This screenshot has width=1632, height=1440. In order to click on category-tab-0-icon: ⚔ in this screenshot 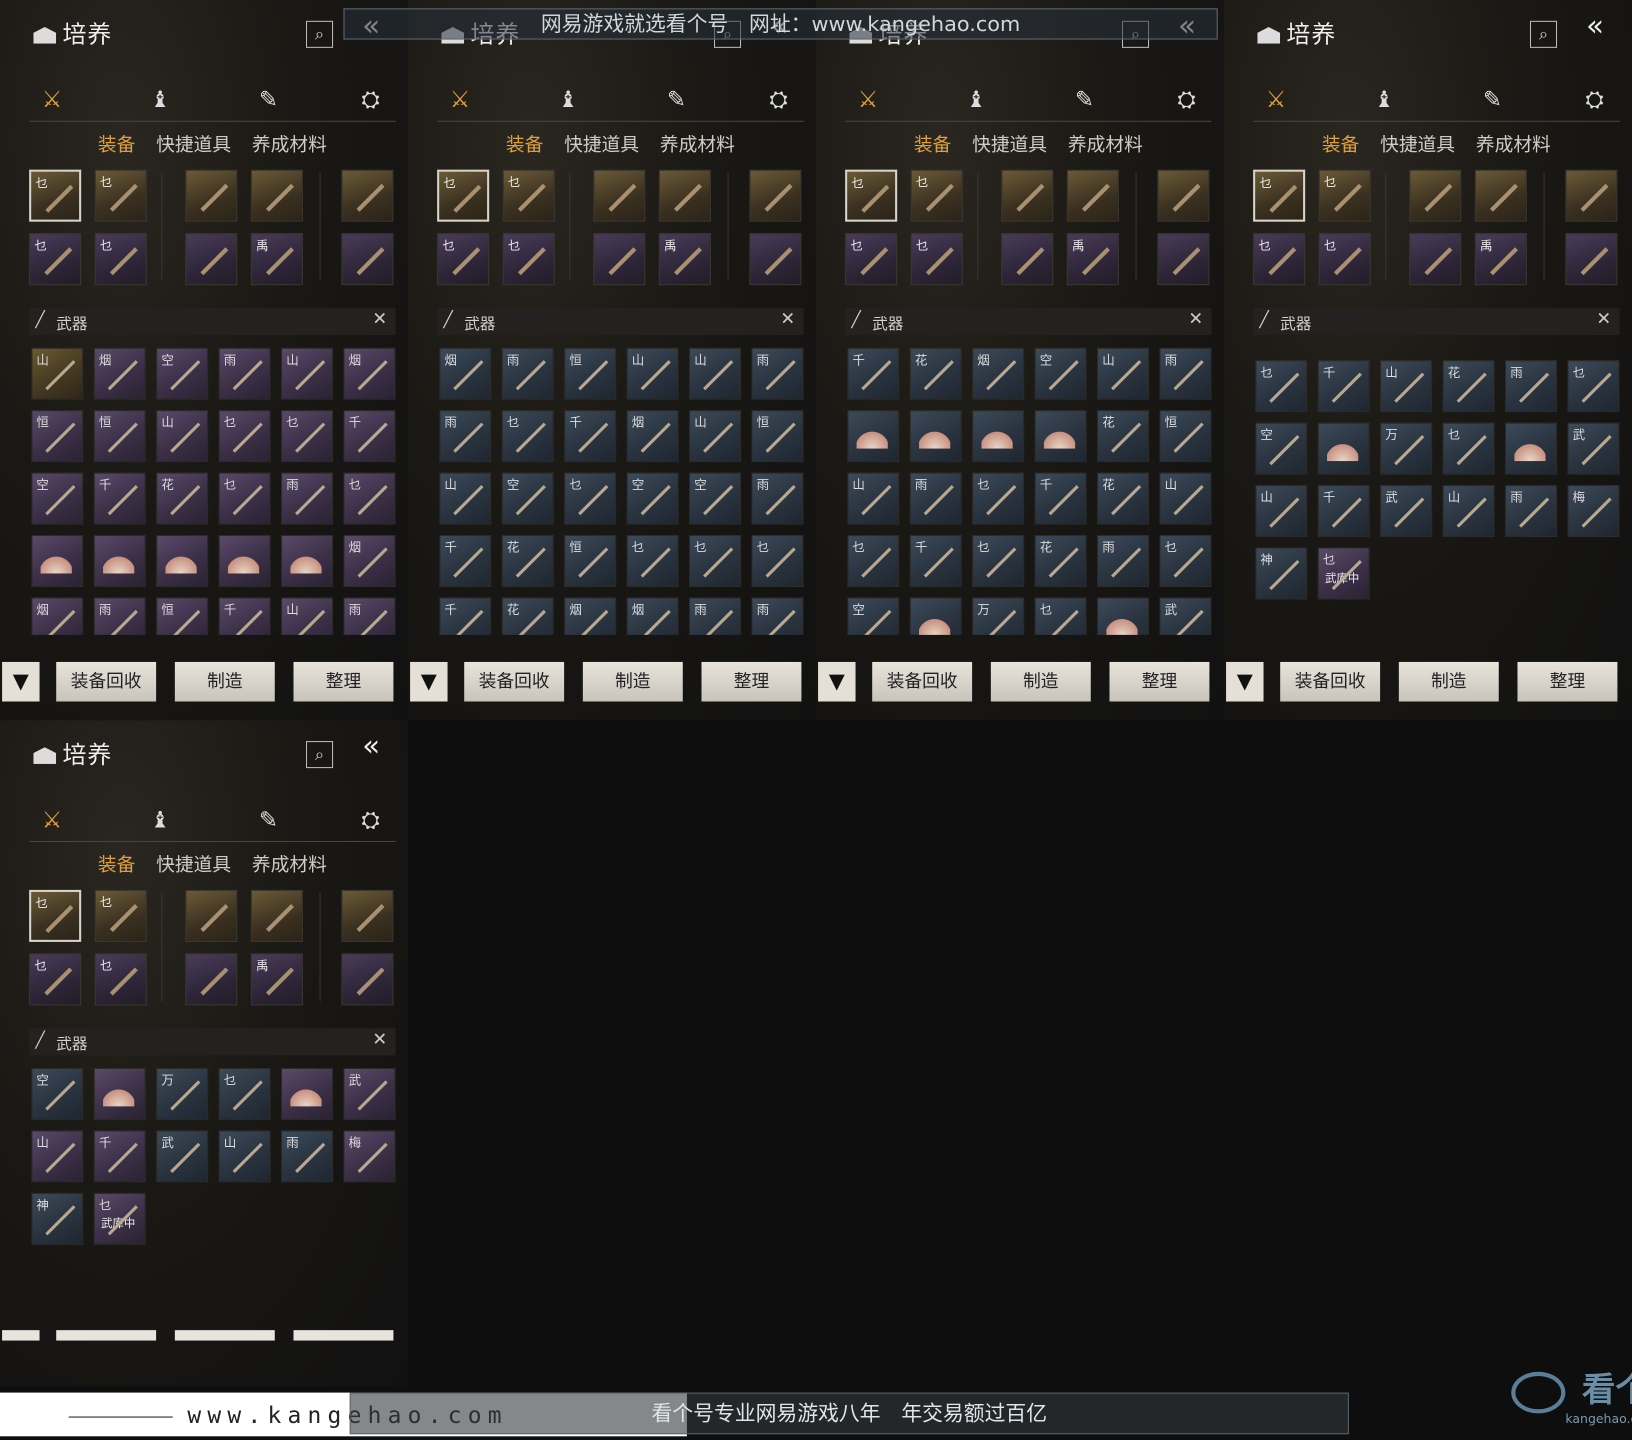, I will do `click(867, 100)`.